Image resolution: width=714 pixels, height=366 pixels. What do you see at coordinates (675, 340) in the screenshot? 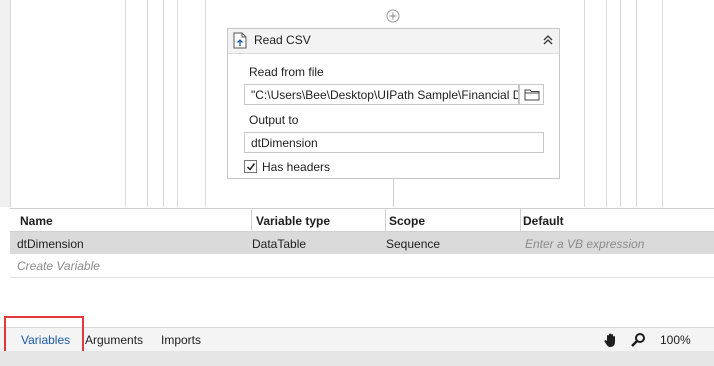
I see `zoom-level: 100%` at bounding box center [675, 340].